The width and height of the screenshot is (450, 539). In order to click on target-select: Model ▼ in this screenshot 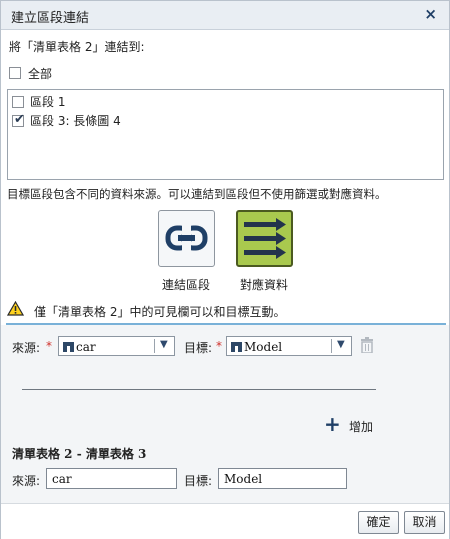, I will do `click(289, 346)`.